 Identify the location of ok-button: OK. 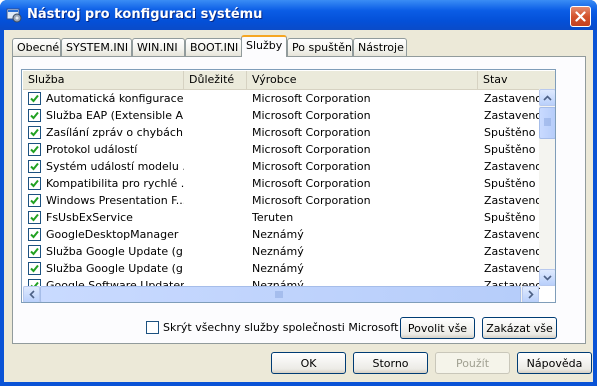
(308, 363).